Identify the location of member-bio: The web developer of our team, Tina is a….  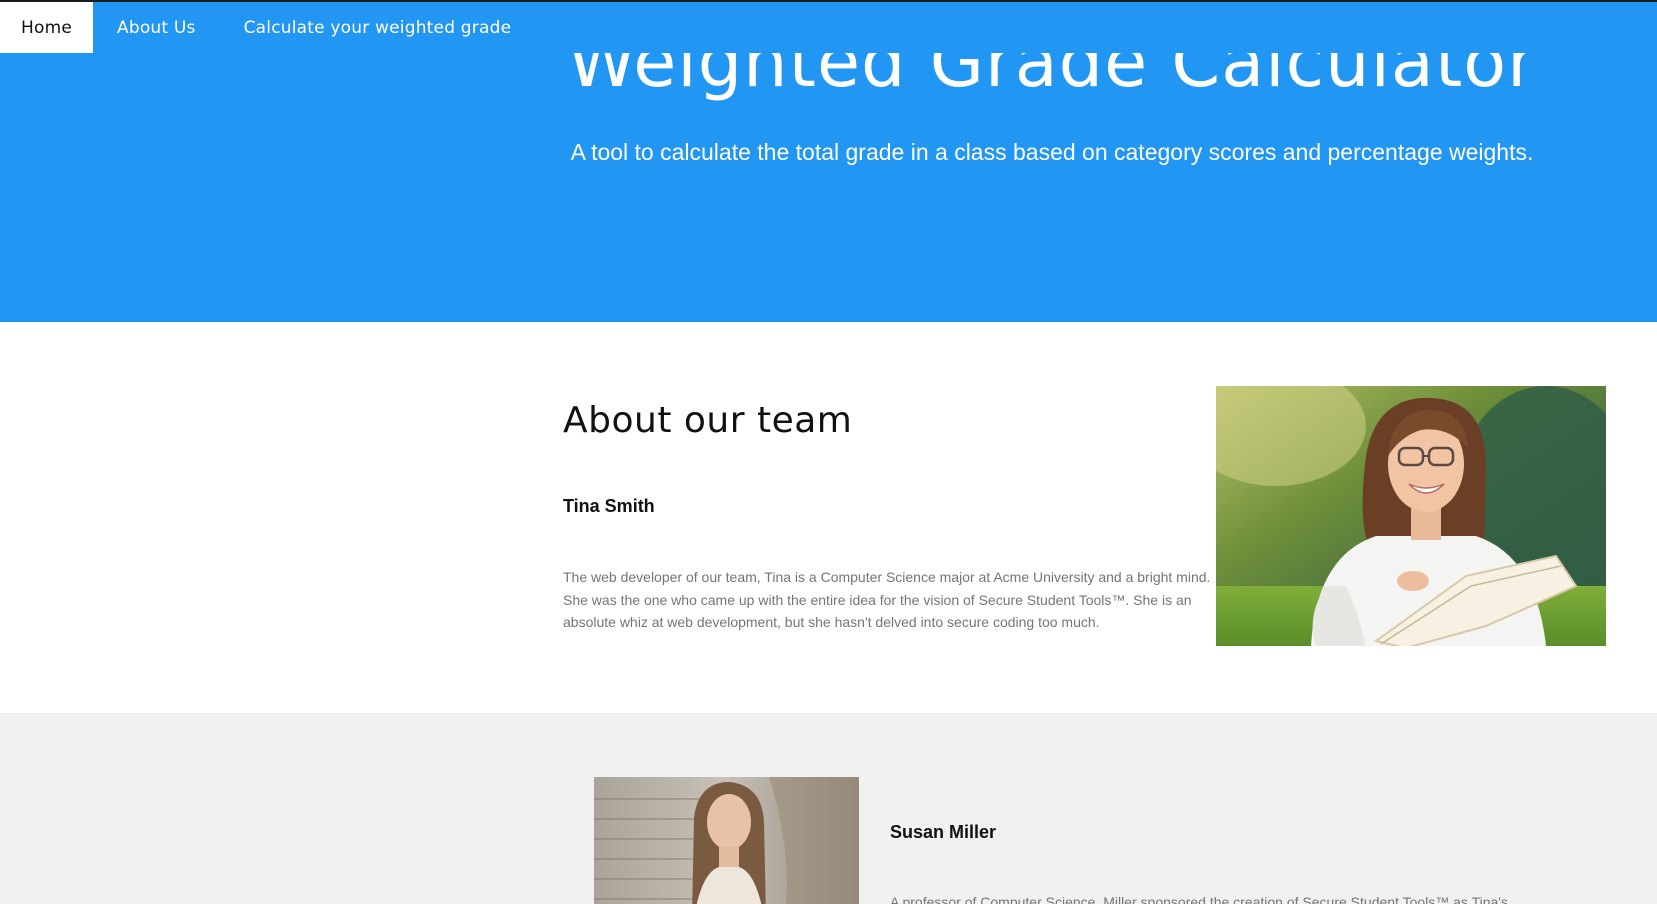
(887, 599).